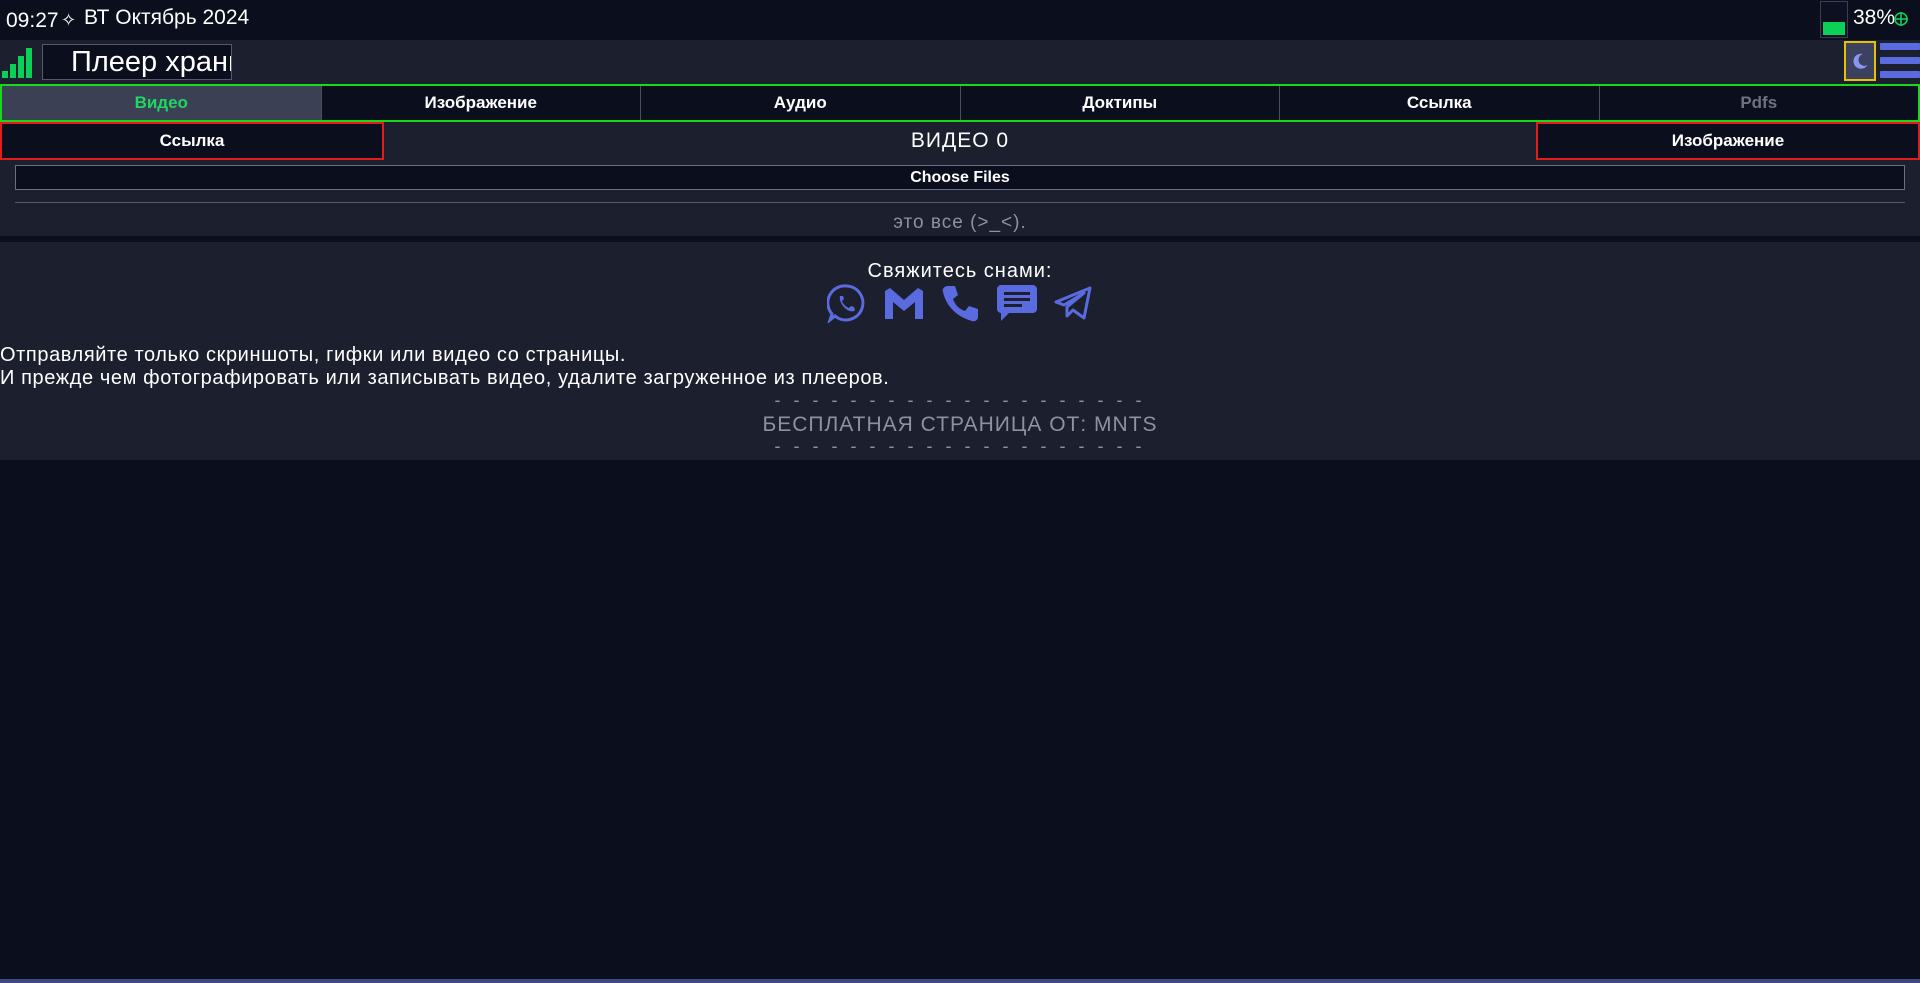  I want to click on end-of-list-text: это все (>_<)., so click(960, 222).